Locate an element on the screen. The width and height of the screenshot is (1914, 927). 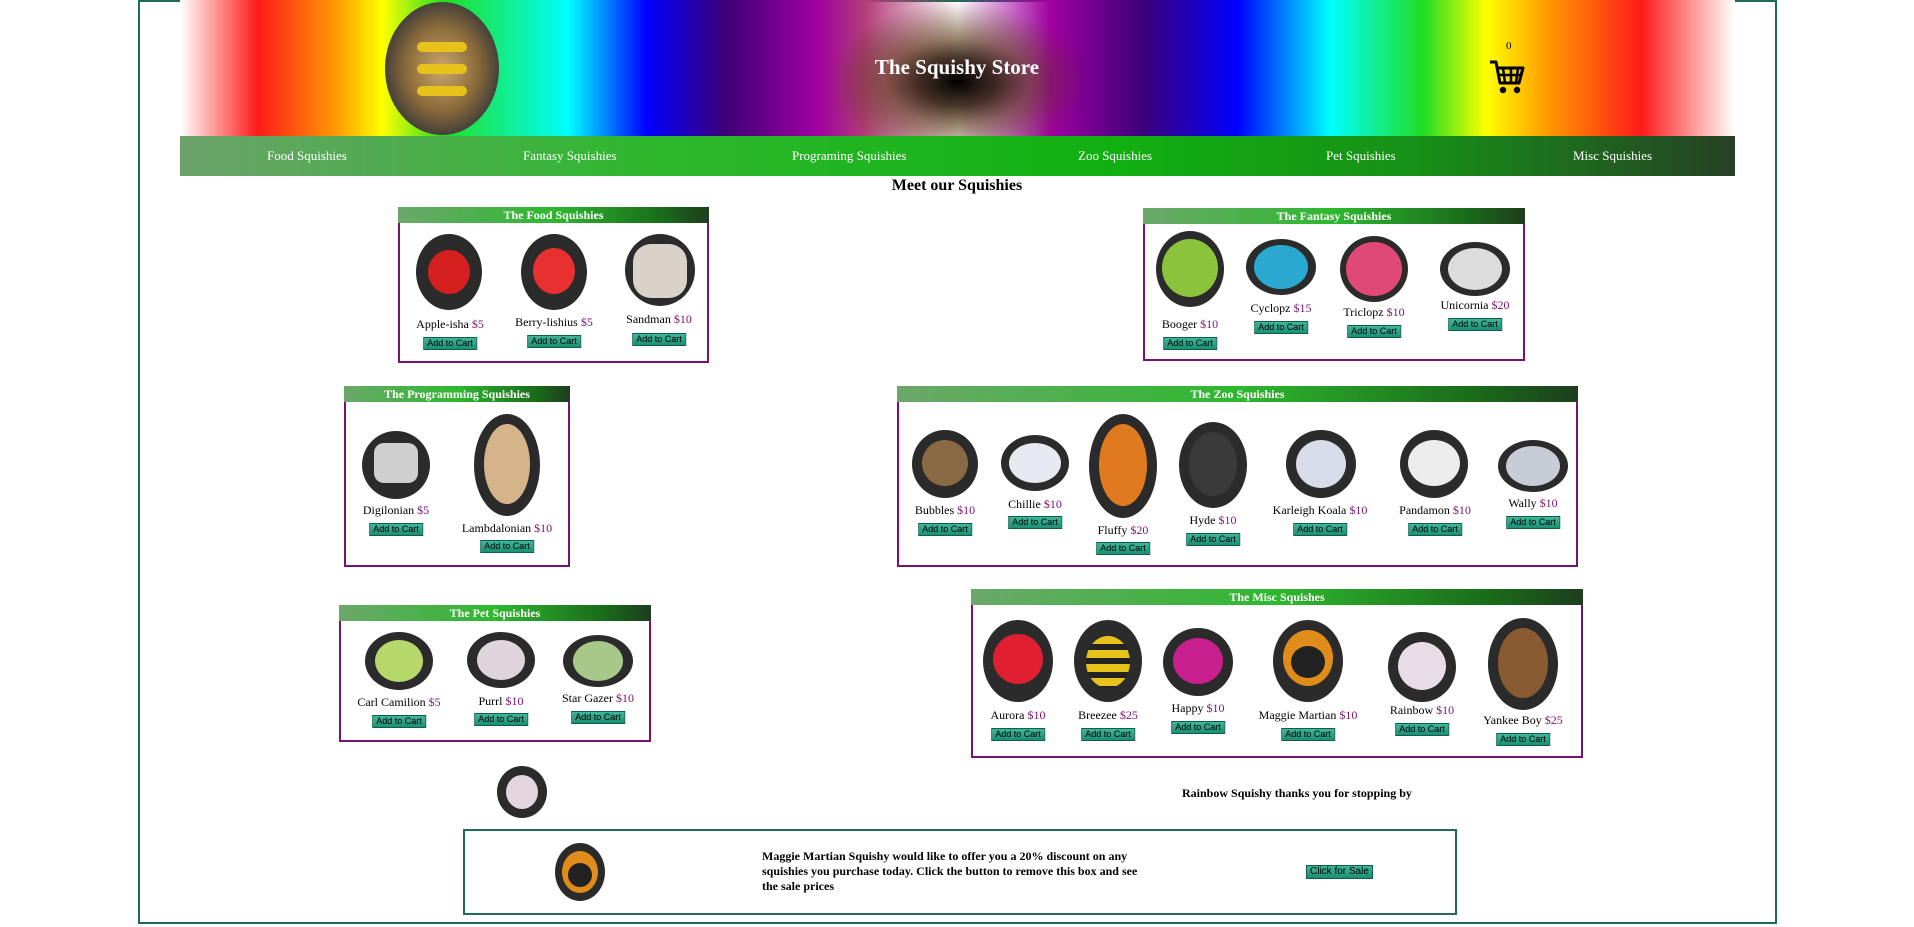
nav-programming: Programing Squishies is located at coordinates (849, 156).